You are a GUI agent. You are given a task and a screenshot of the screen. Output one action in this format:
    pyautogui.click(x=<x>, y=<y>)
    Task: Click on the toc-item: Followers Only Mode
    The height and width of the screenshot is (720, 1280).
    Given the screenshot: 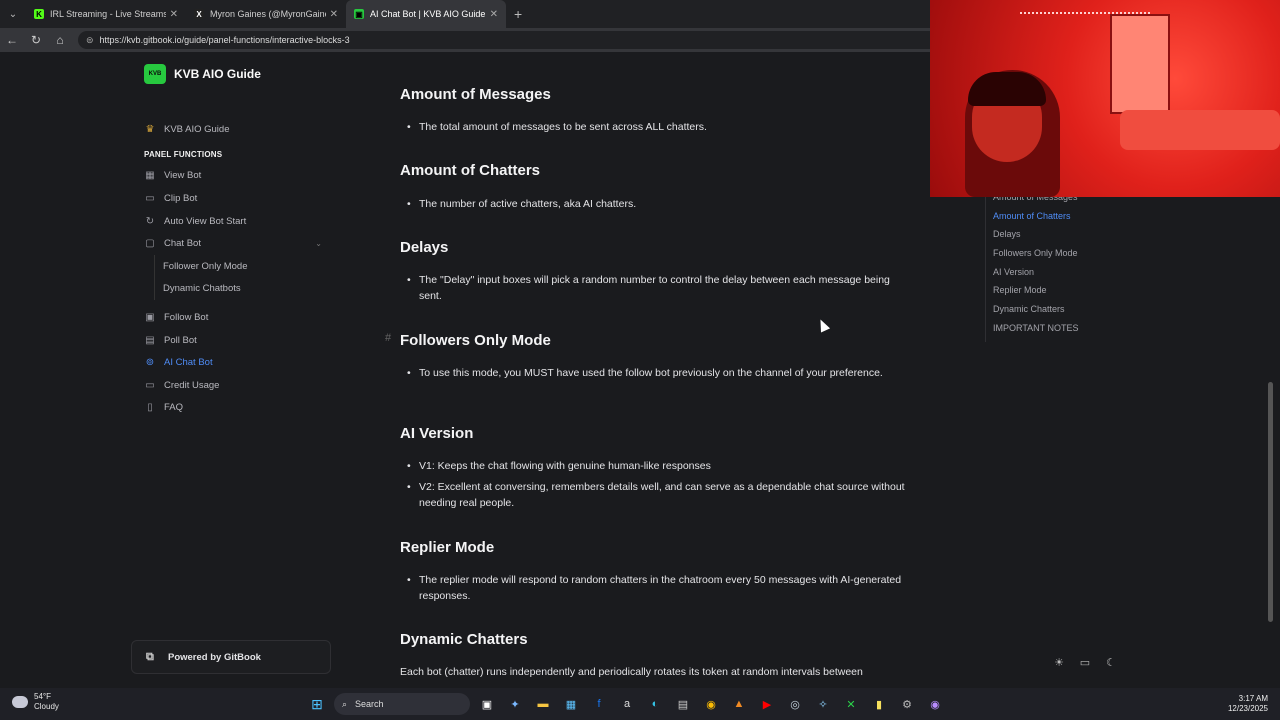 What is the action you would take?
    pyautogui.click(x=1036, y=257)
    